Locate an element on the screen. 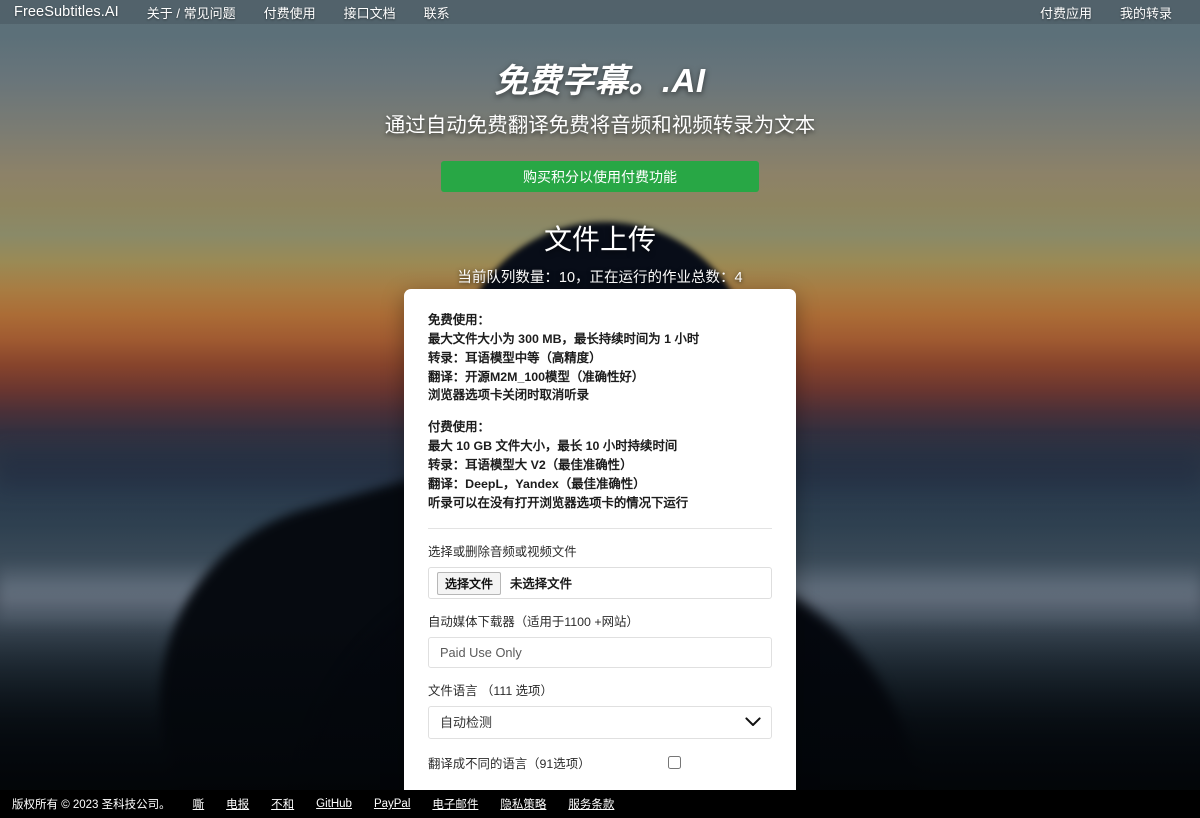  free-use-line-1: 最大文件大小为 300 MB，最长持续时间为 1 小时 is located at coordinates (564, 338).